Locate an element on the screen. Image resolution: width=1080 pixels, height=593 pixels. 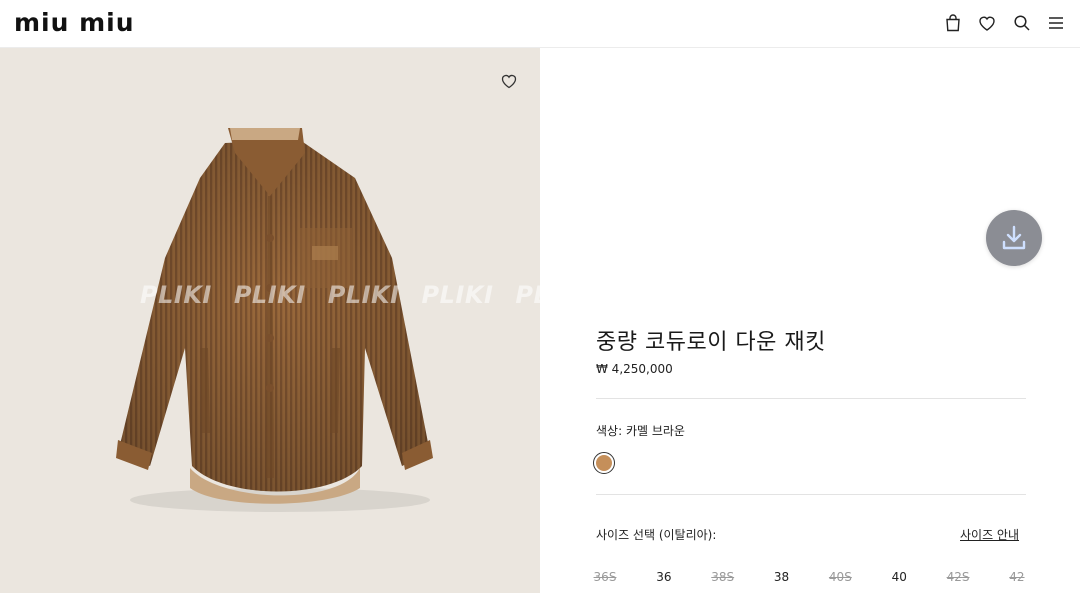
size-options: 36S 36 38S 38 40S 40 42S 42 is located at coordinates (811, 577).